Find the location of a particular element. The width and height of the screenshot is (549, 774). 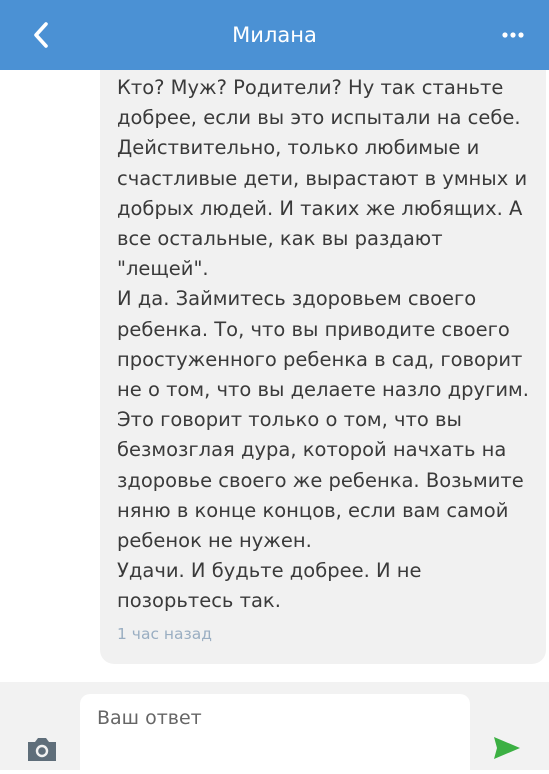

attach-photo-button is located at coordinates (42, 748).